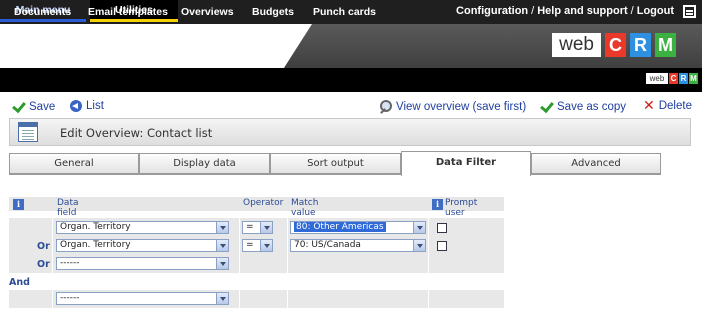 The width and height of the screenshot is (702, 327). I want to click on list-label: List, so click(95, 106).